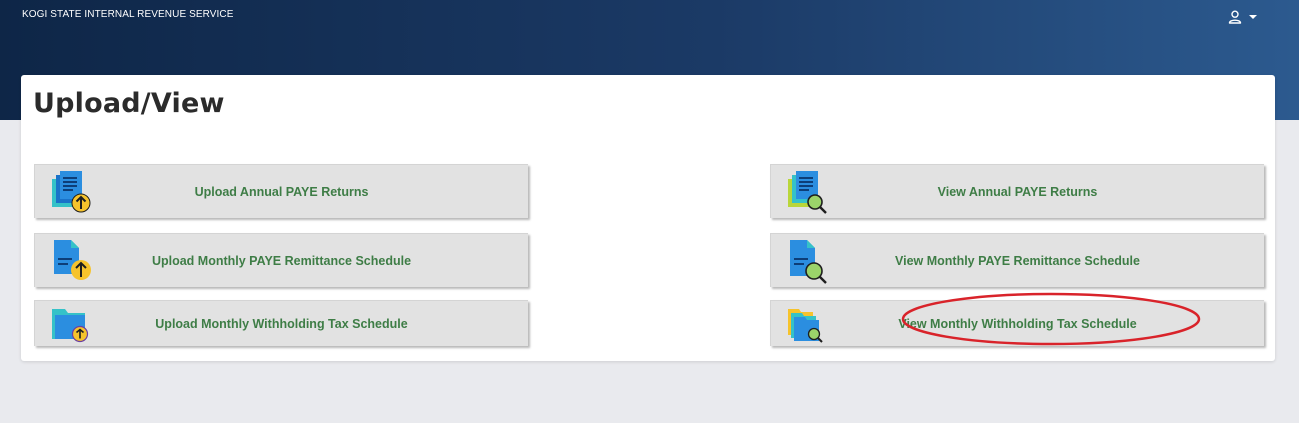  I want to click on view-monthly-paye-remittance-button: View Monthly PAYE Remittance Schedule, so click(1017, 260).